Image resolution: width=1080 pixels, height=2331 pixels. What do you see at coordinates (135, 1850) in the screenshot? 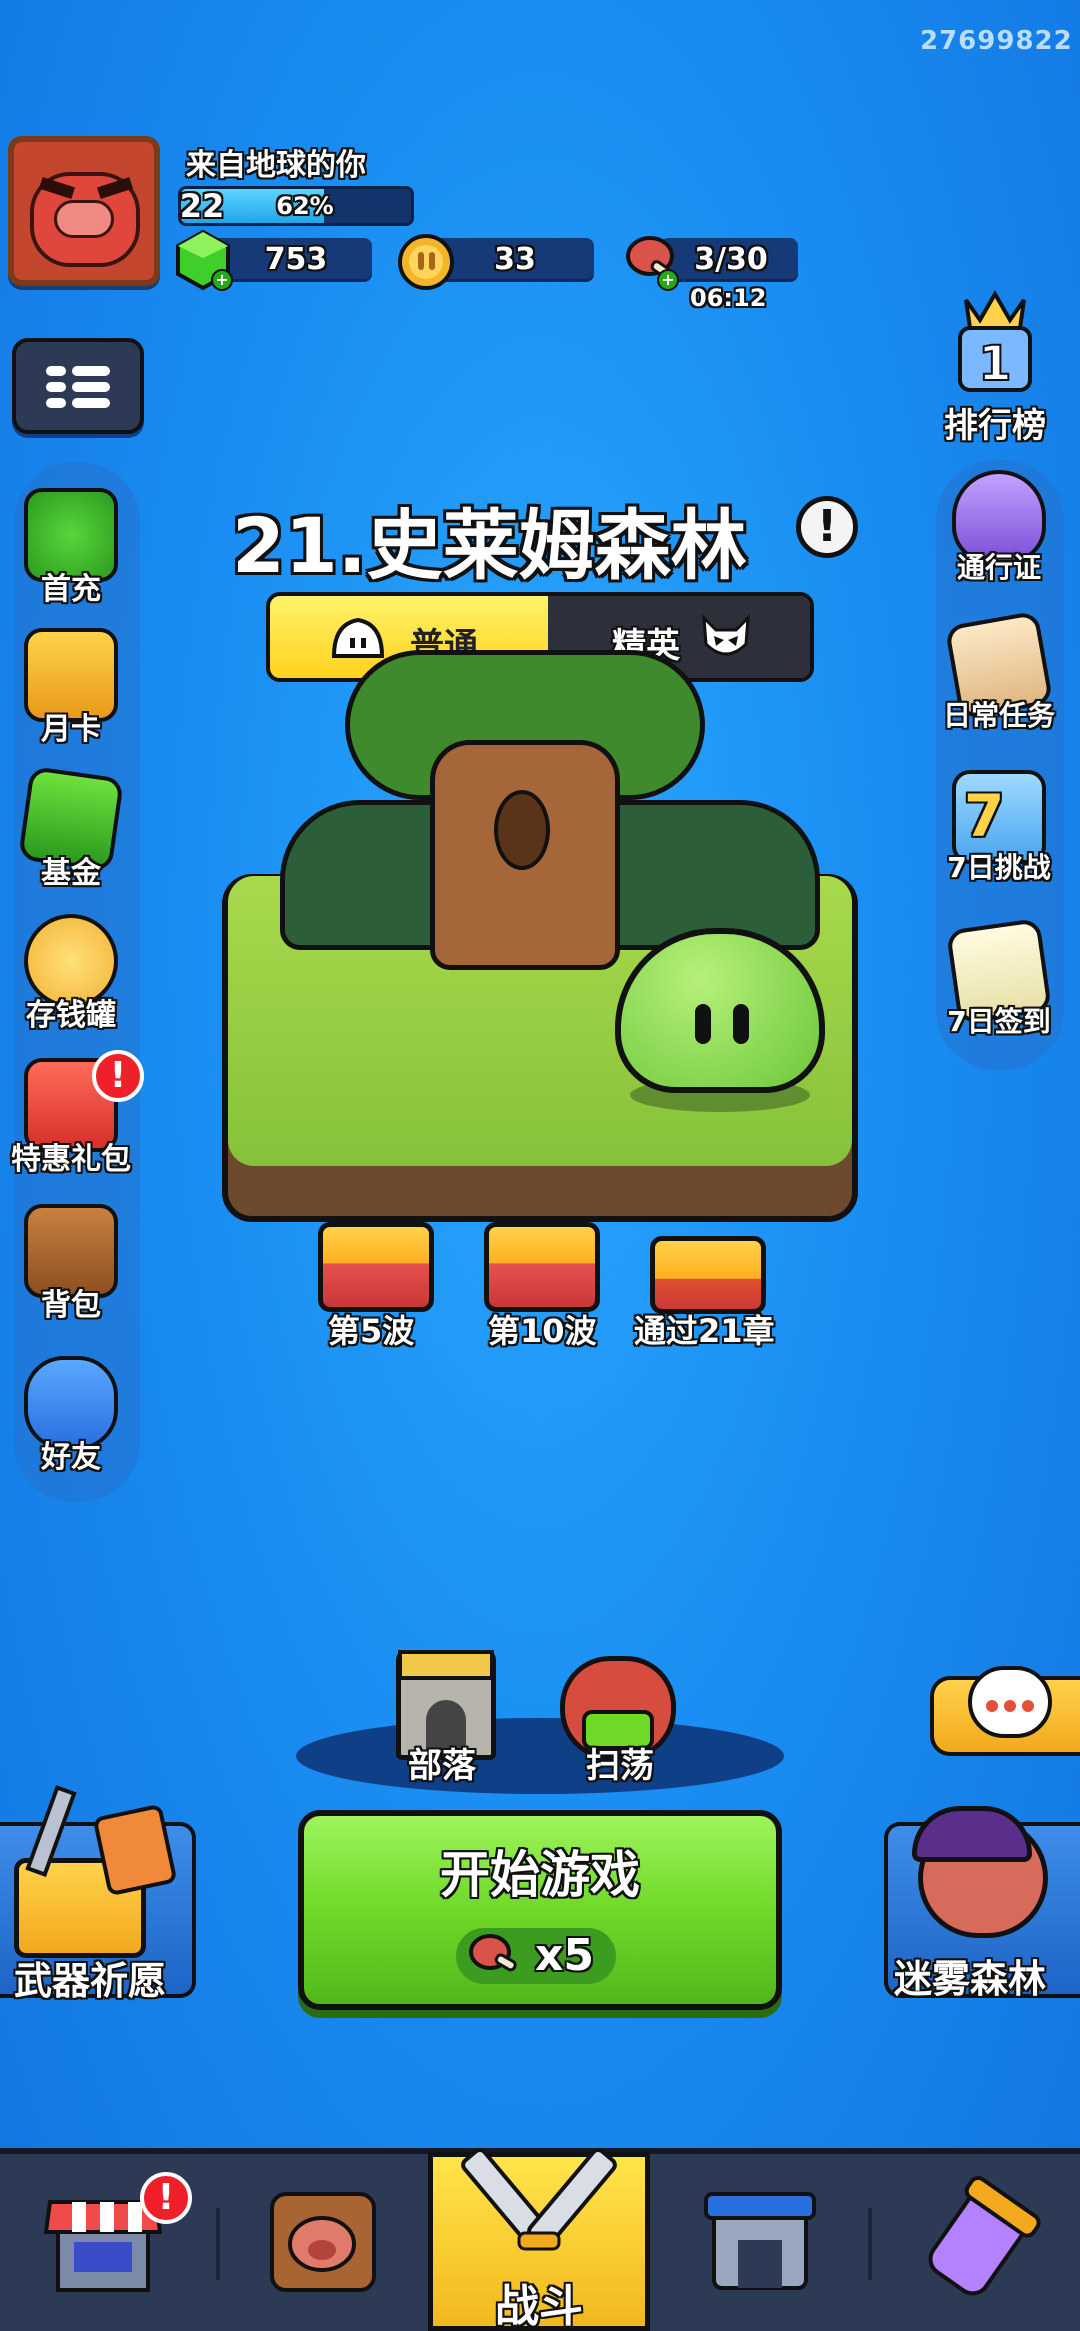
I see `axe-icon` at bounding box center [135, 1850].